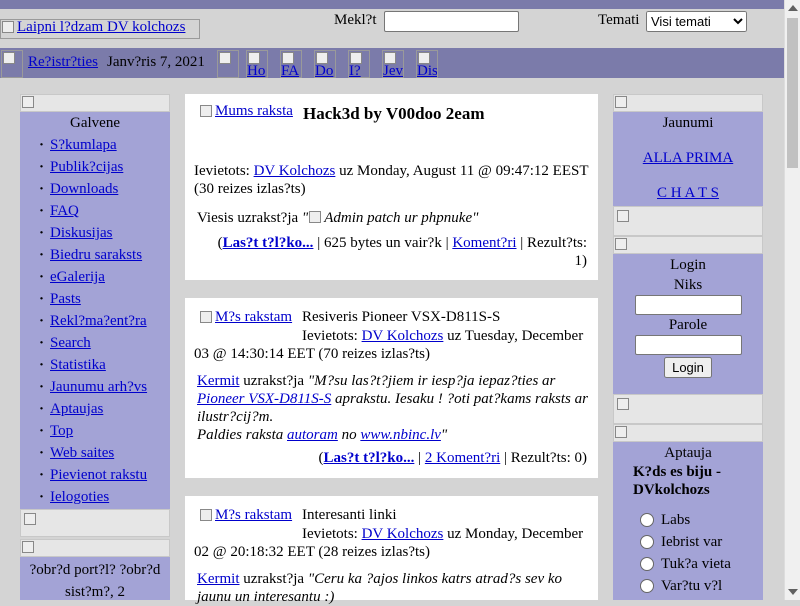 Image resolution: width=800 pixels, height=606 pixels. What do you see at coordinates (793, 8) in the screenshot?
I see `scroll-up-arrow-icon` at bounding box center [793, 8].